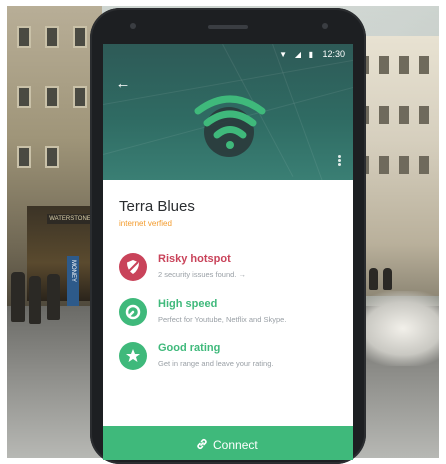 Image resolution: width=446 pixels, height=464 pixels. I want to click on wifi-icon, so click(230, 126).